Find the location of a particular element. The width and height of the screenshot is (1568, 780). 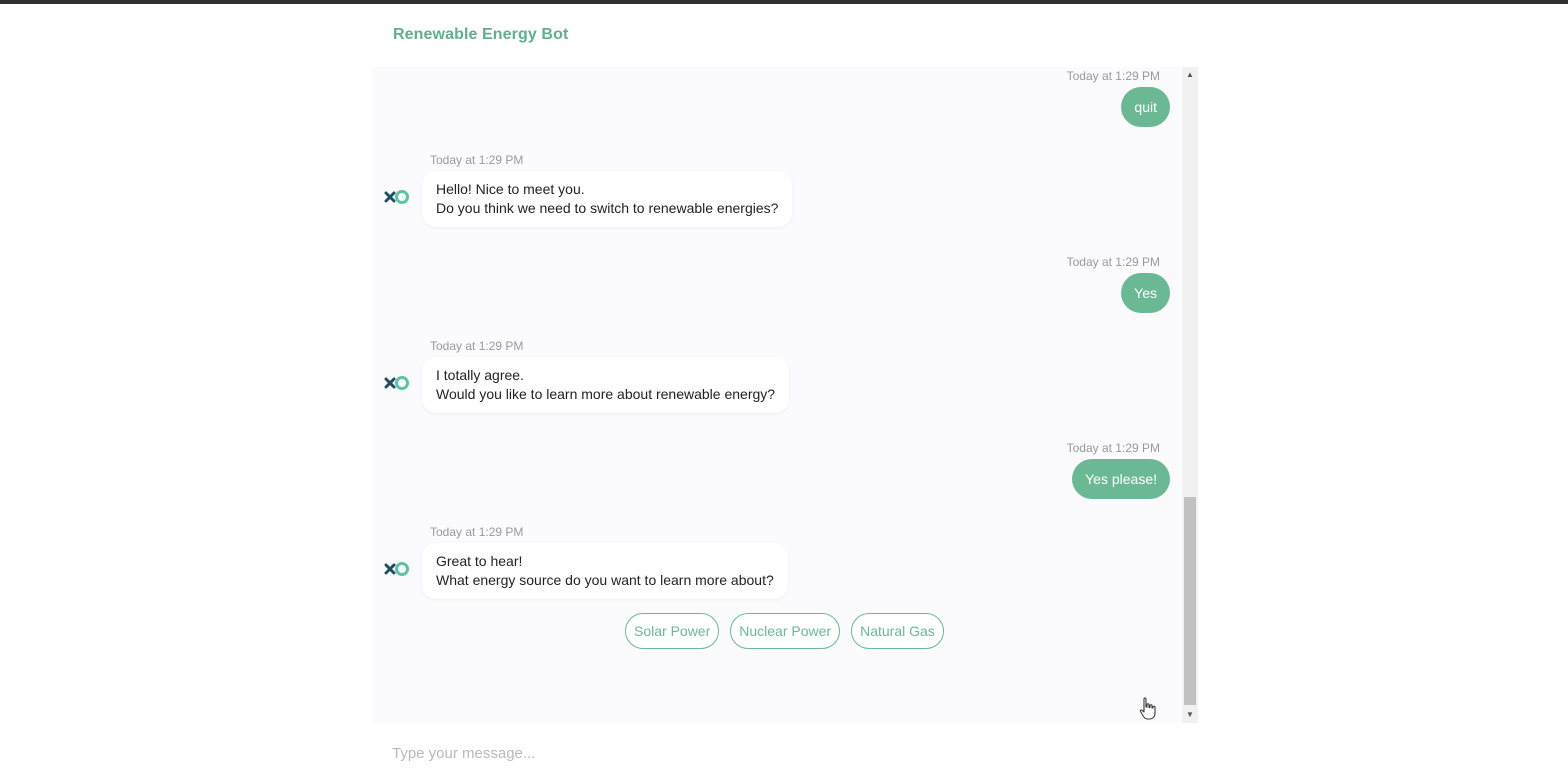

app-title: Renewable Energy Bot is located at coordinates (481, 34).